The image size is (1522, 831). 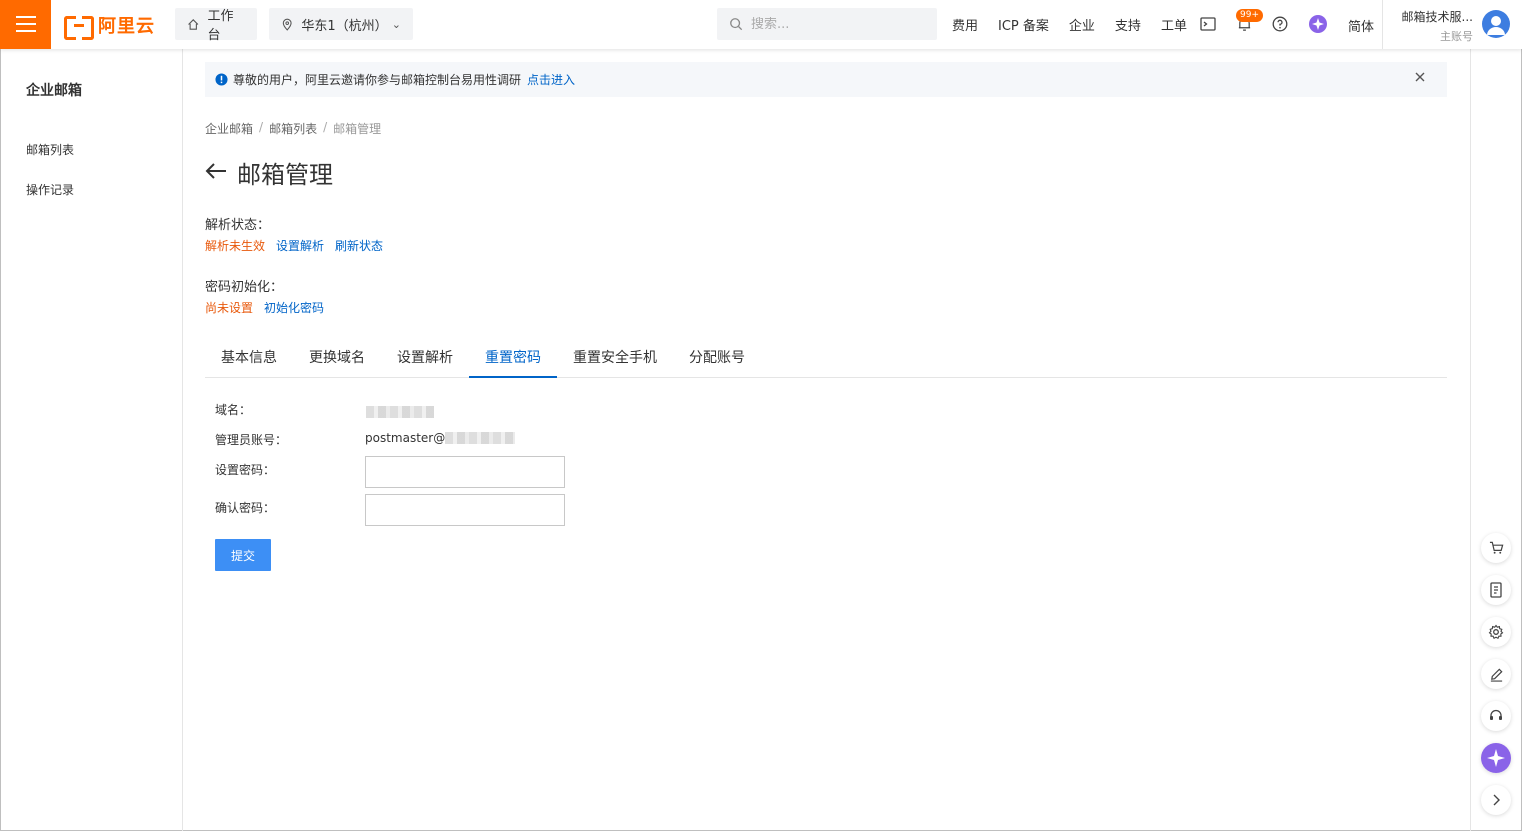 I want to click on back-arrow-icon, so click(x=216, y=173).